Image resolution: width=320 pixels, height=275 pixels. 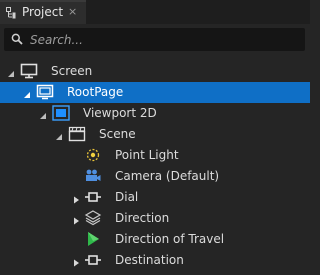 I want to click on search-box, so click(x=154, y=39).